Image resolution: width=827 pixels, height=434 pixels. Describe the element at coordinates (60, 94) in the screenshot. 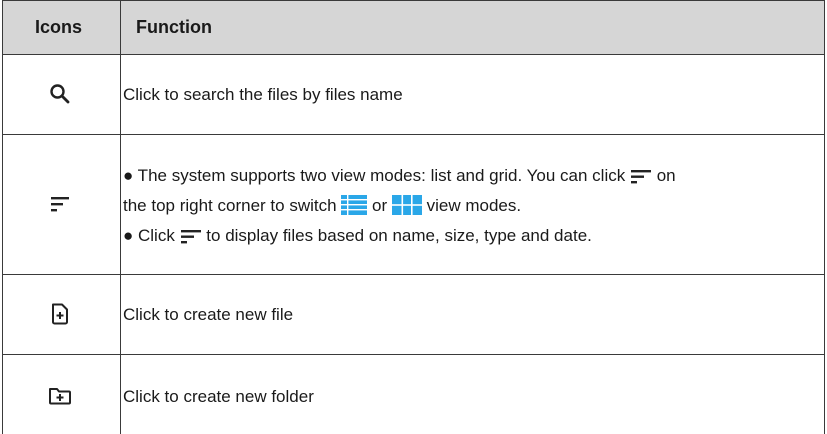

I see `search-icon` at that location.